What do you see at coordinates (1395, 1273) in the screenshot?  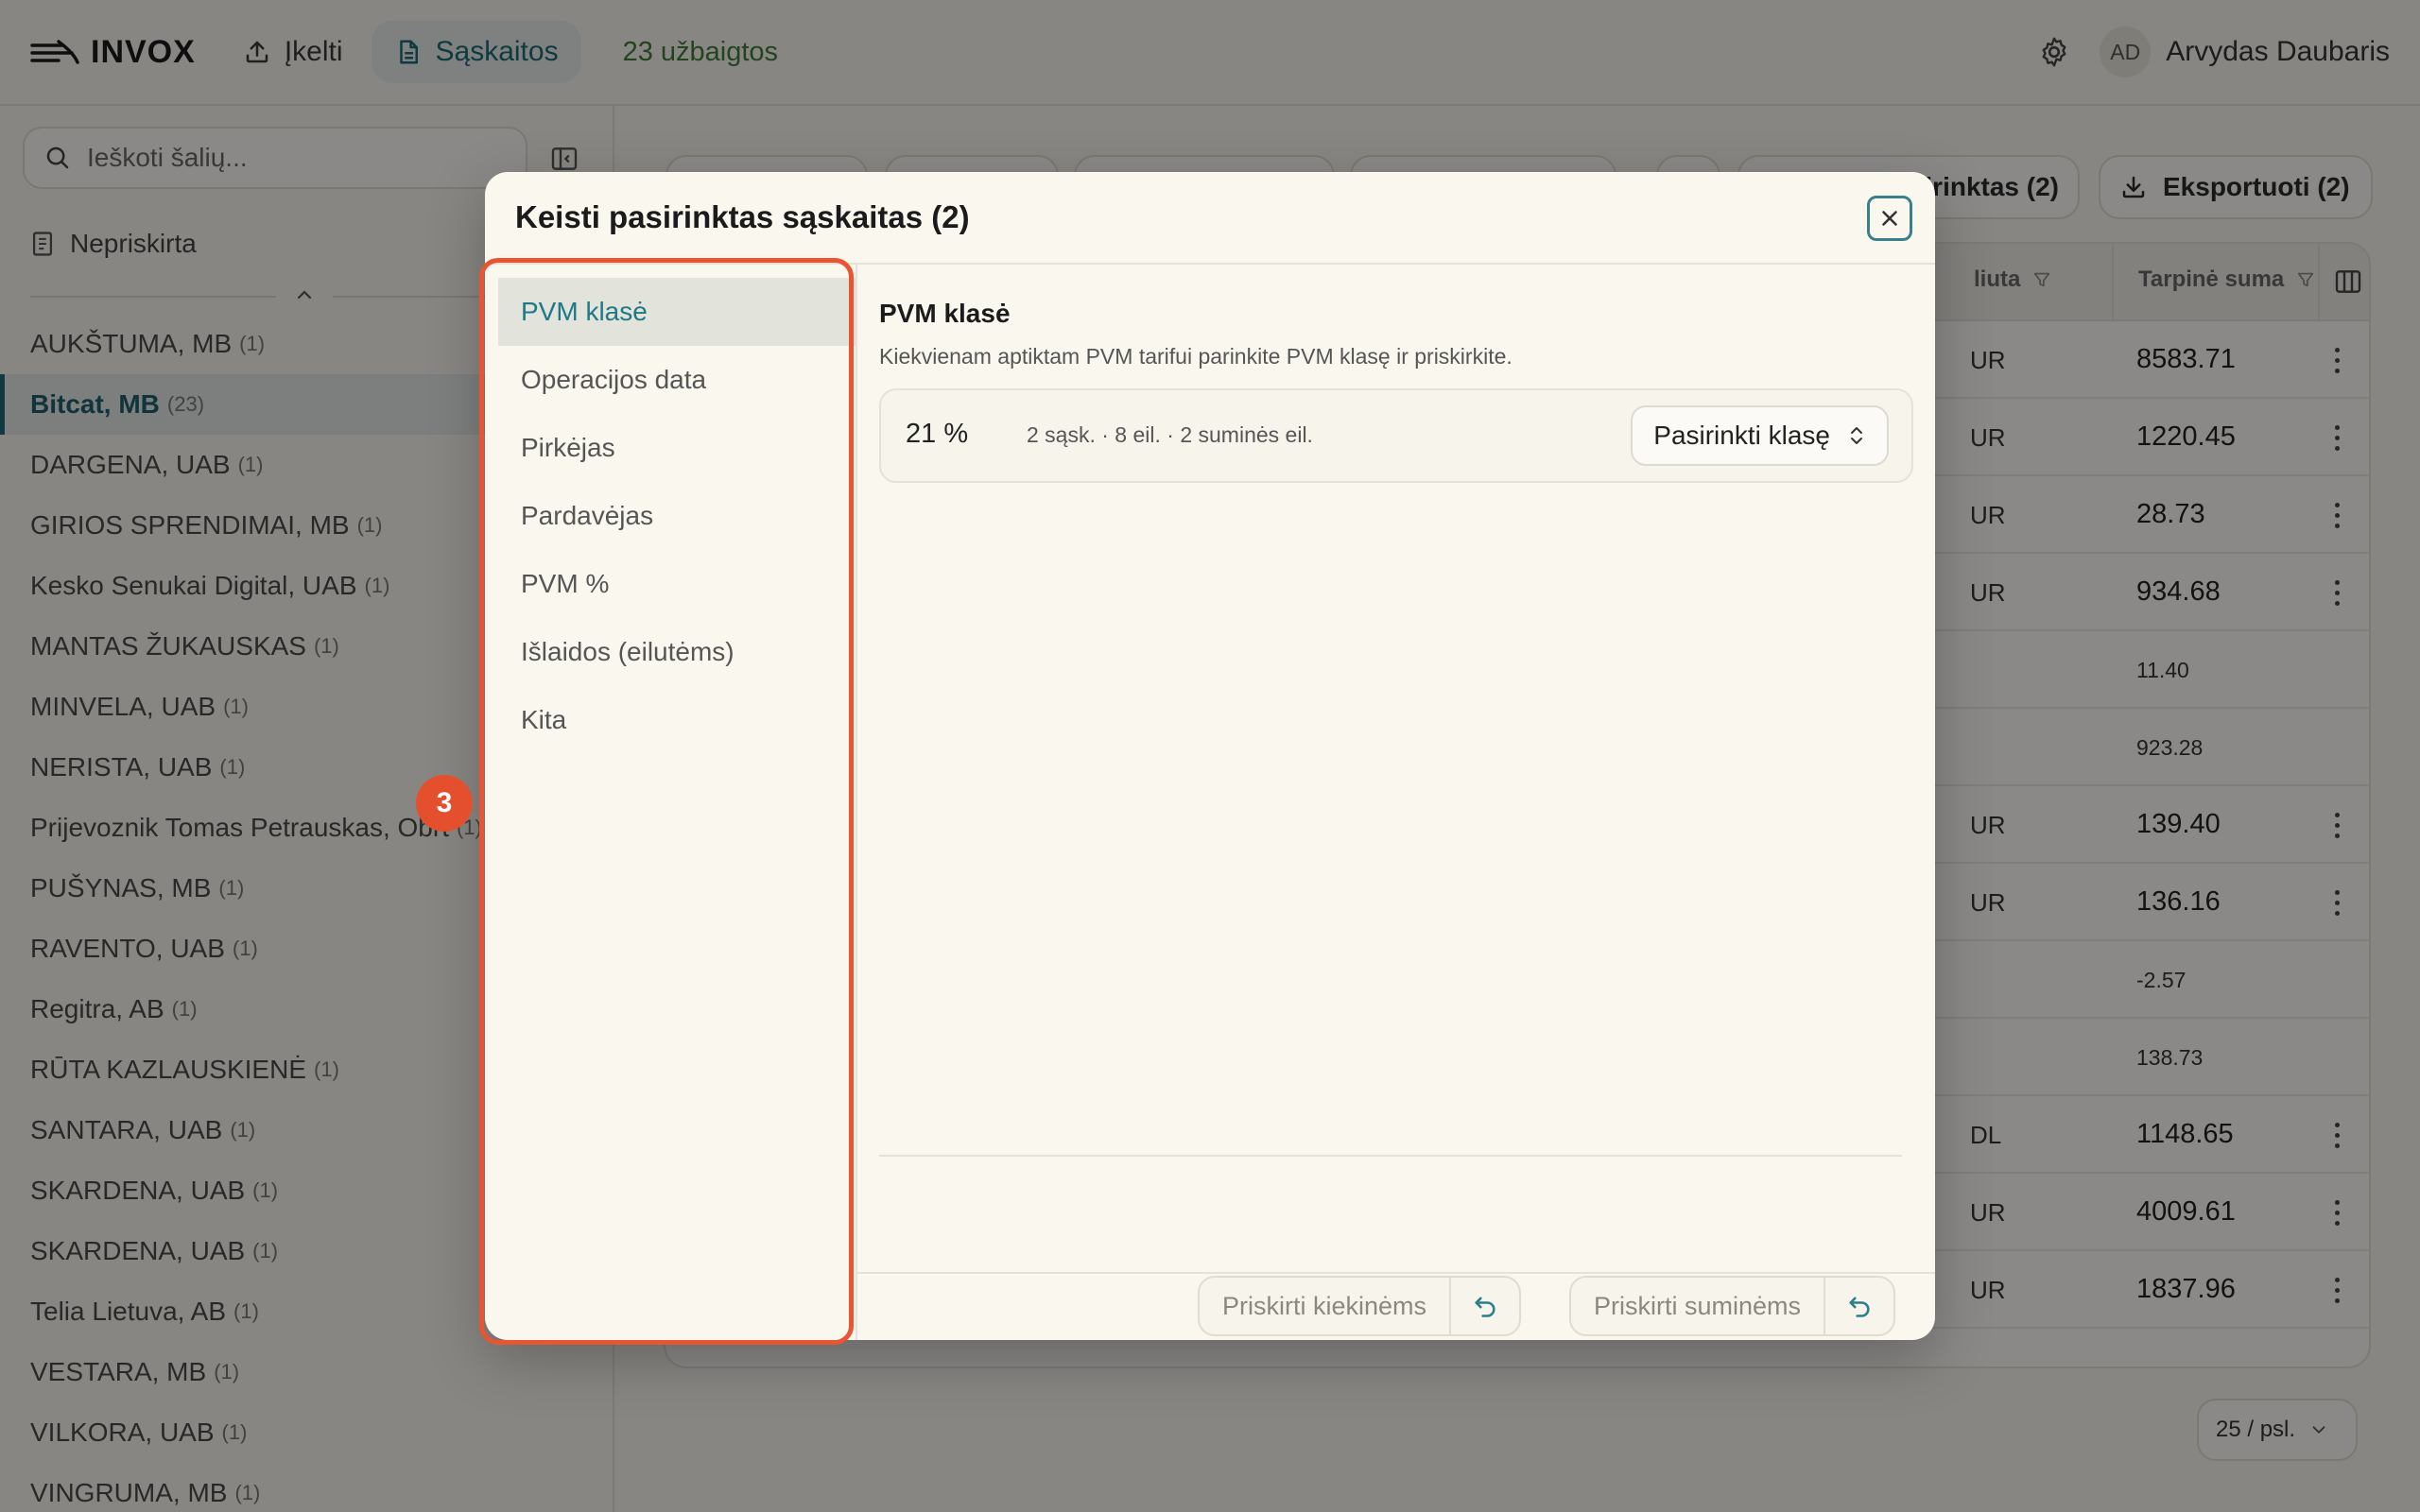 I see `modal-footer-divider` at bounding box center [1395, 1273].